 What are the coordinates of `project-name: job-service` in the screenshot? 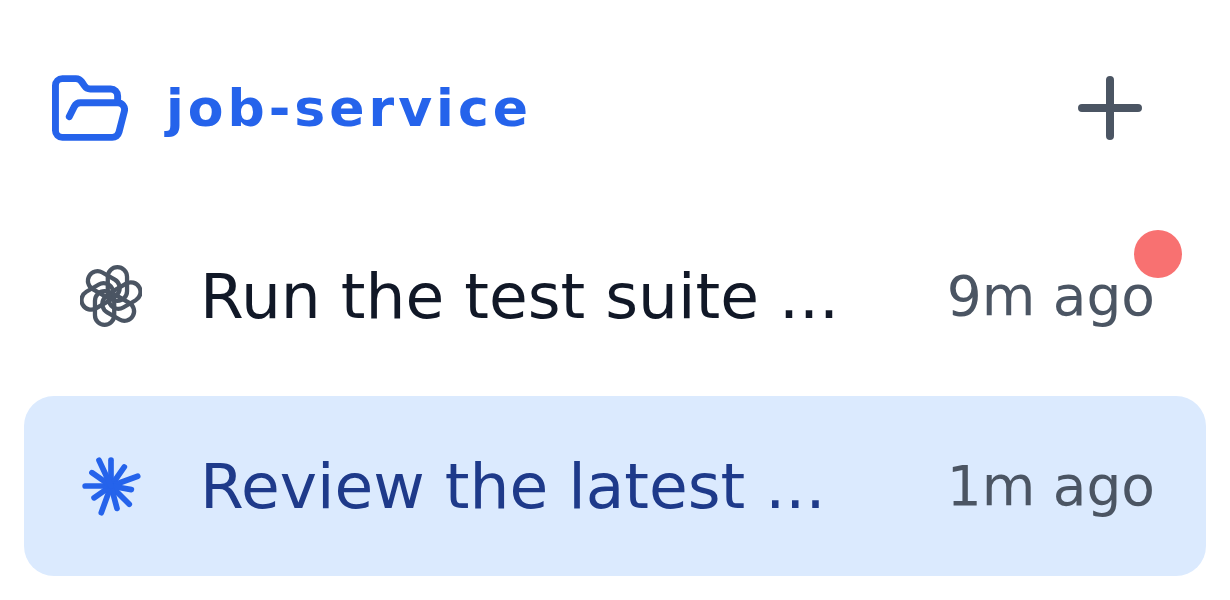 It's located at (349, 108).